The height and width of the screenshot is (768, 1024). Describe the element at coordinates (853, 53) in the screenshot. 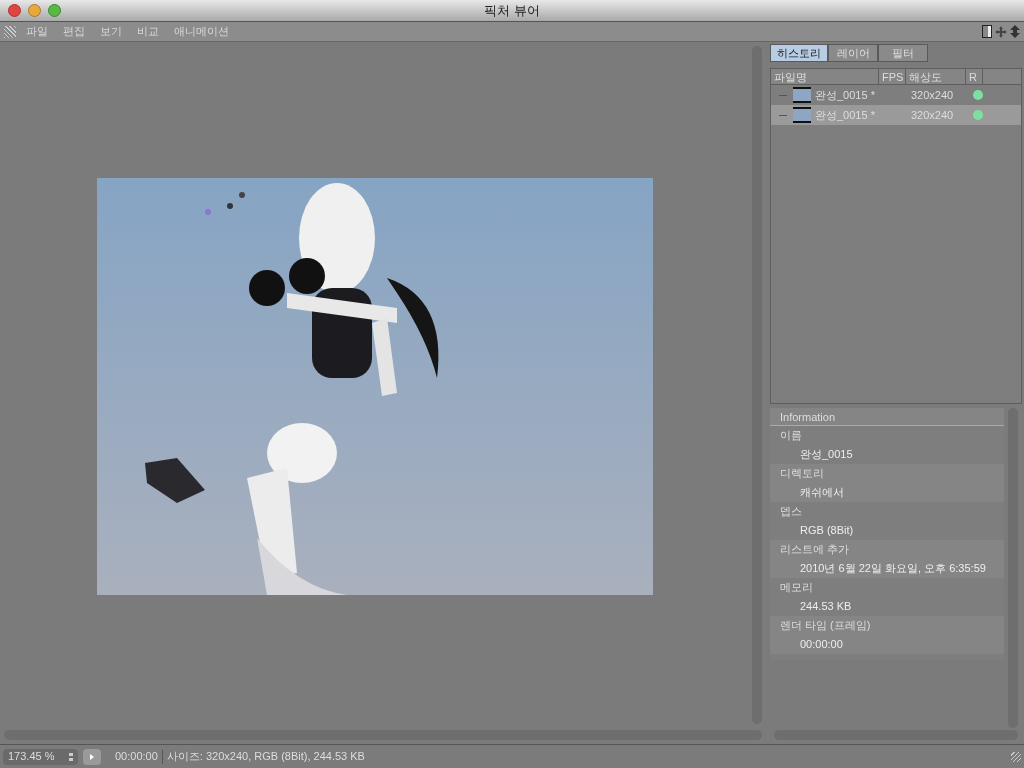

I see `panel-tab: 레이어` at that location.